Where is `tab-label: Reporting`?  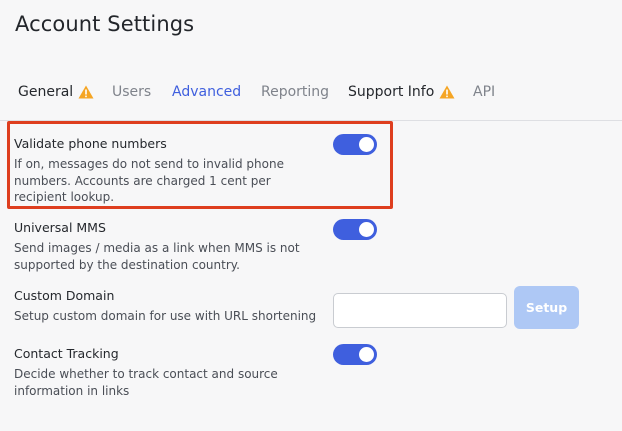
tab-label: Reporting is located at coordinates (295, 92).